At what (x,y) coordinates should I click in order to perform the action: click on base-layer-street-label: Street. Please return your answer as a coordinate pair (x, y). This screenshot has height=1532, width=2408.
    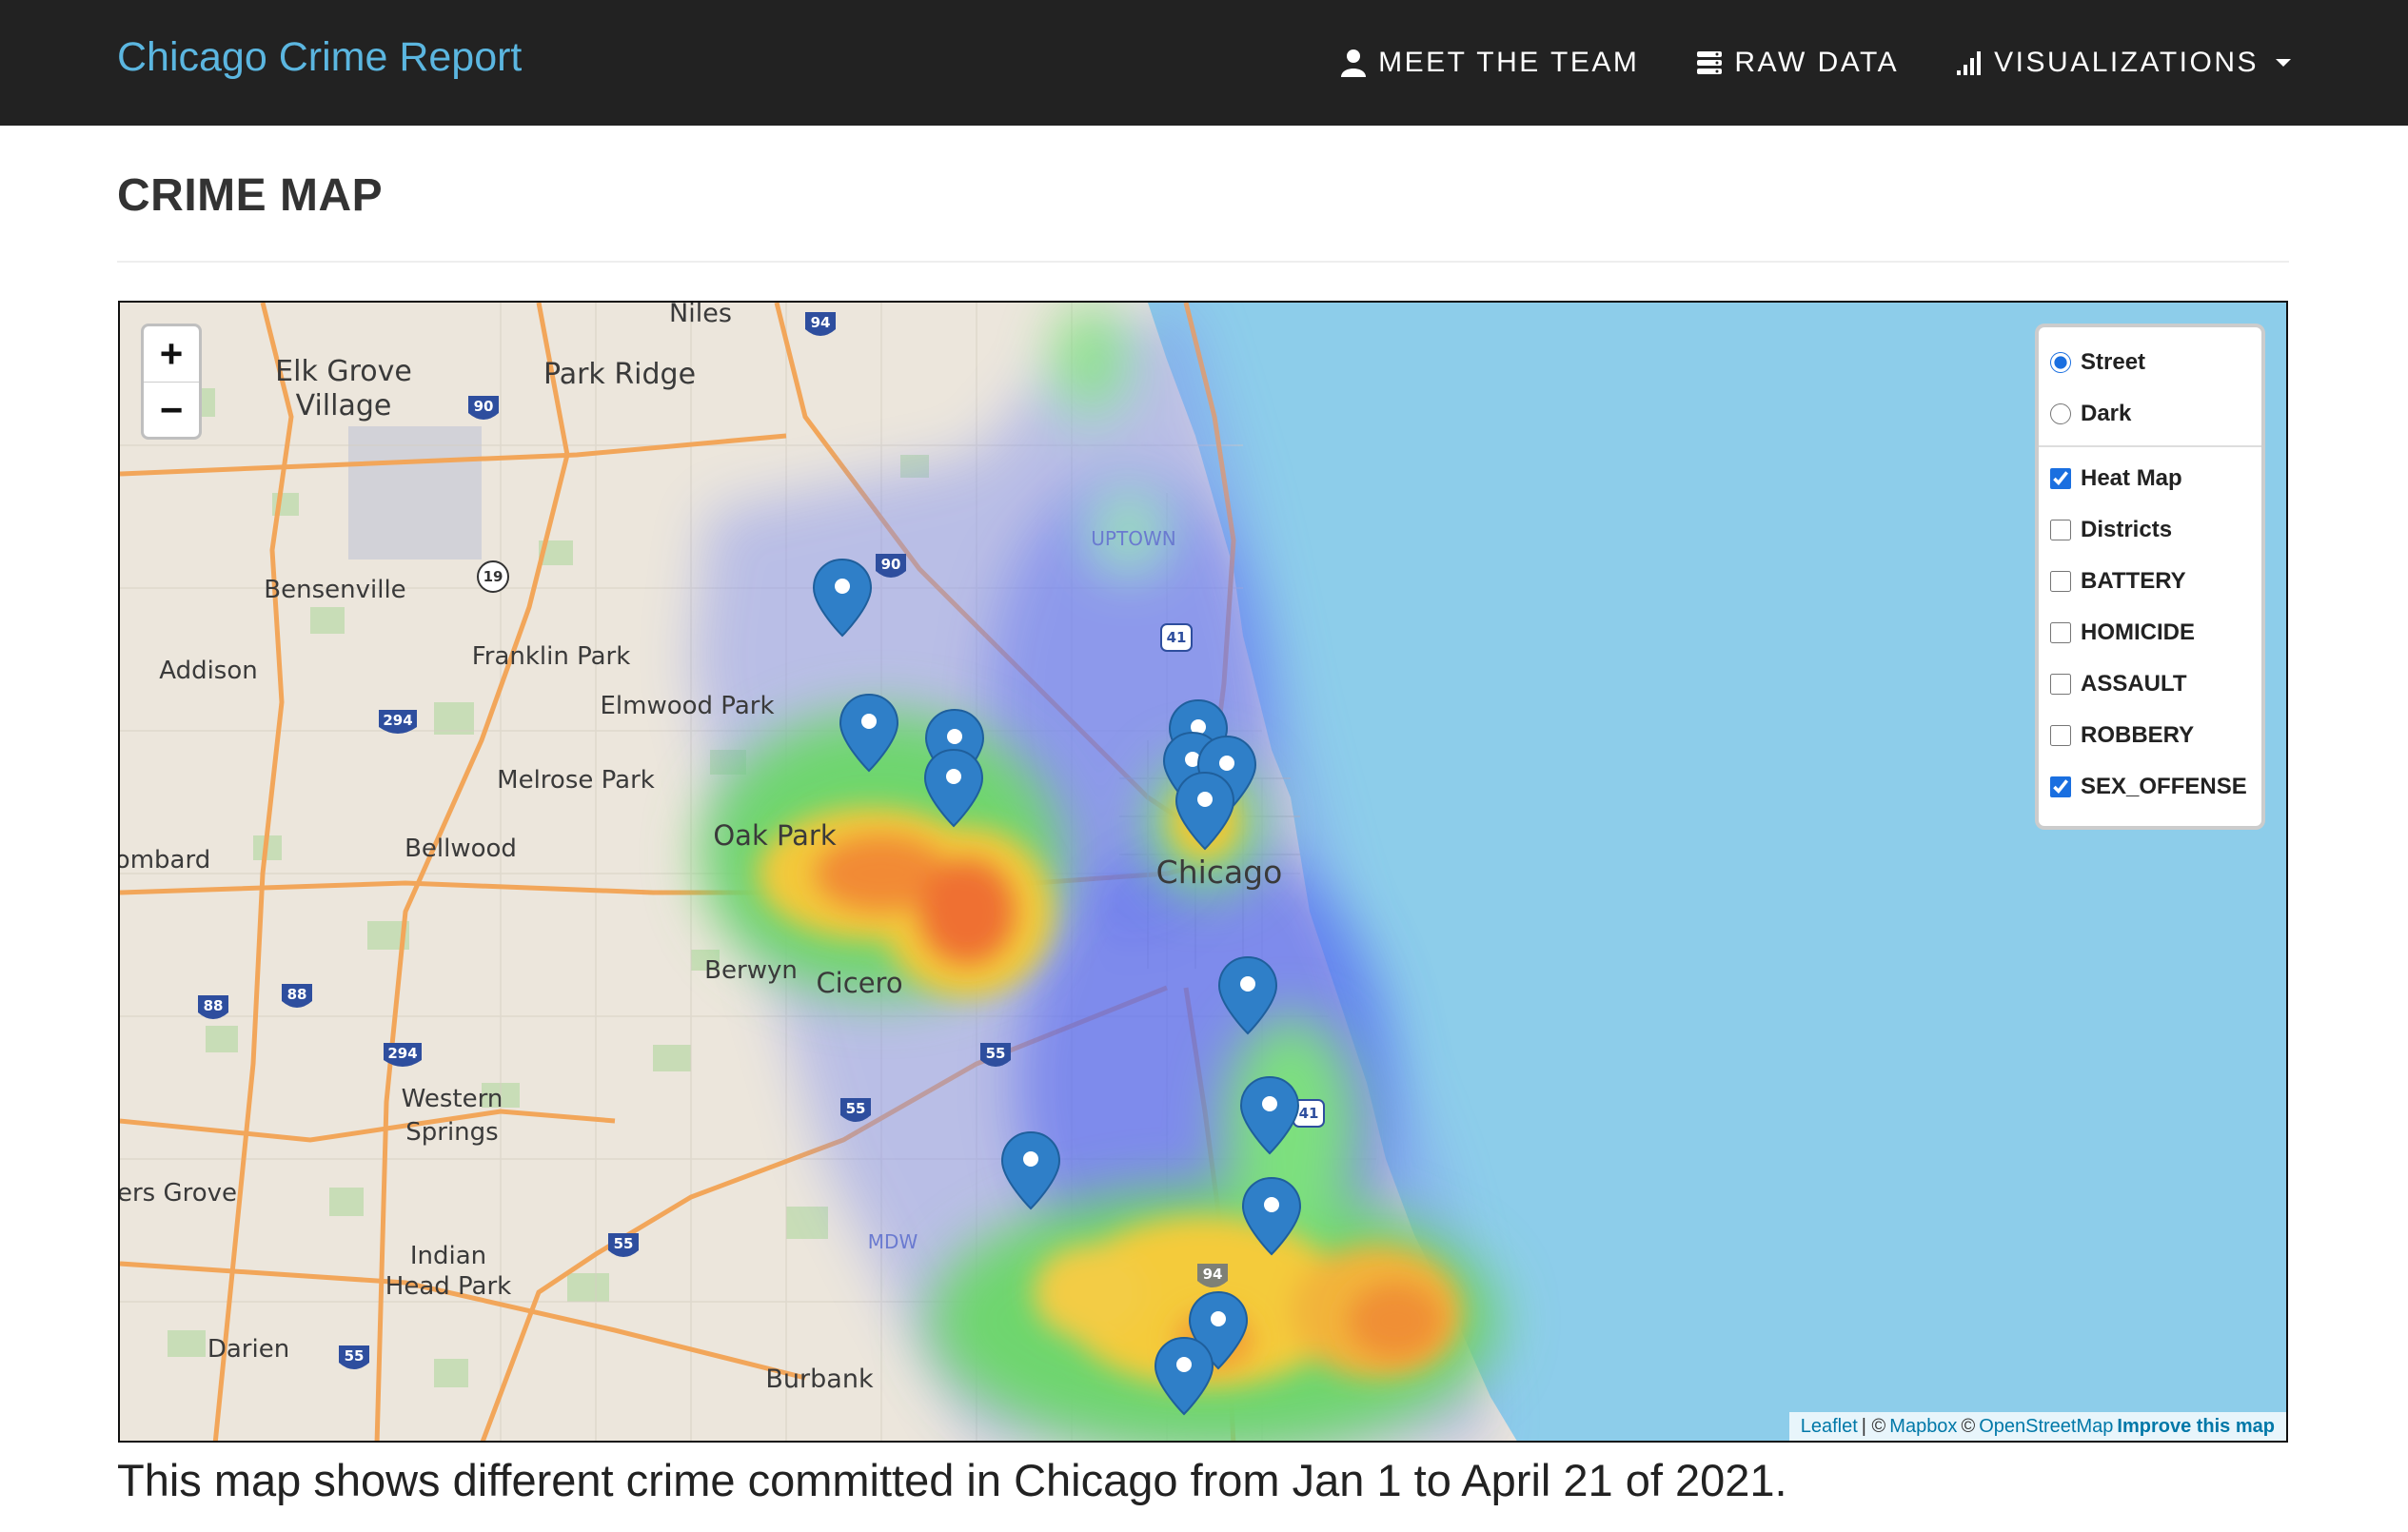
    Looking at the image, I should click on (2113, 362).